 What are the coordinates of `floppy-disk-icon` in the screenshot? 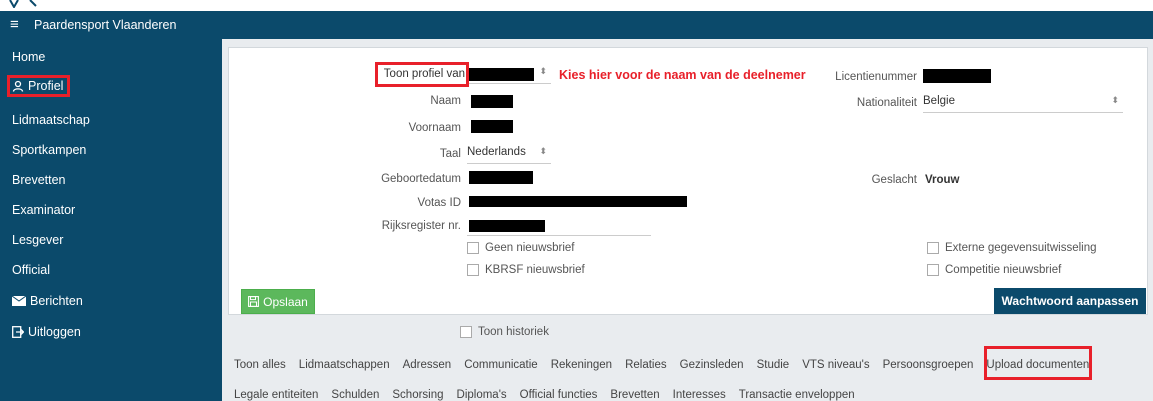 It's located at (254, 301).